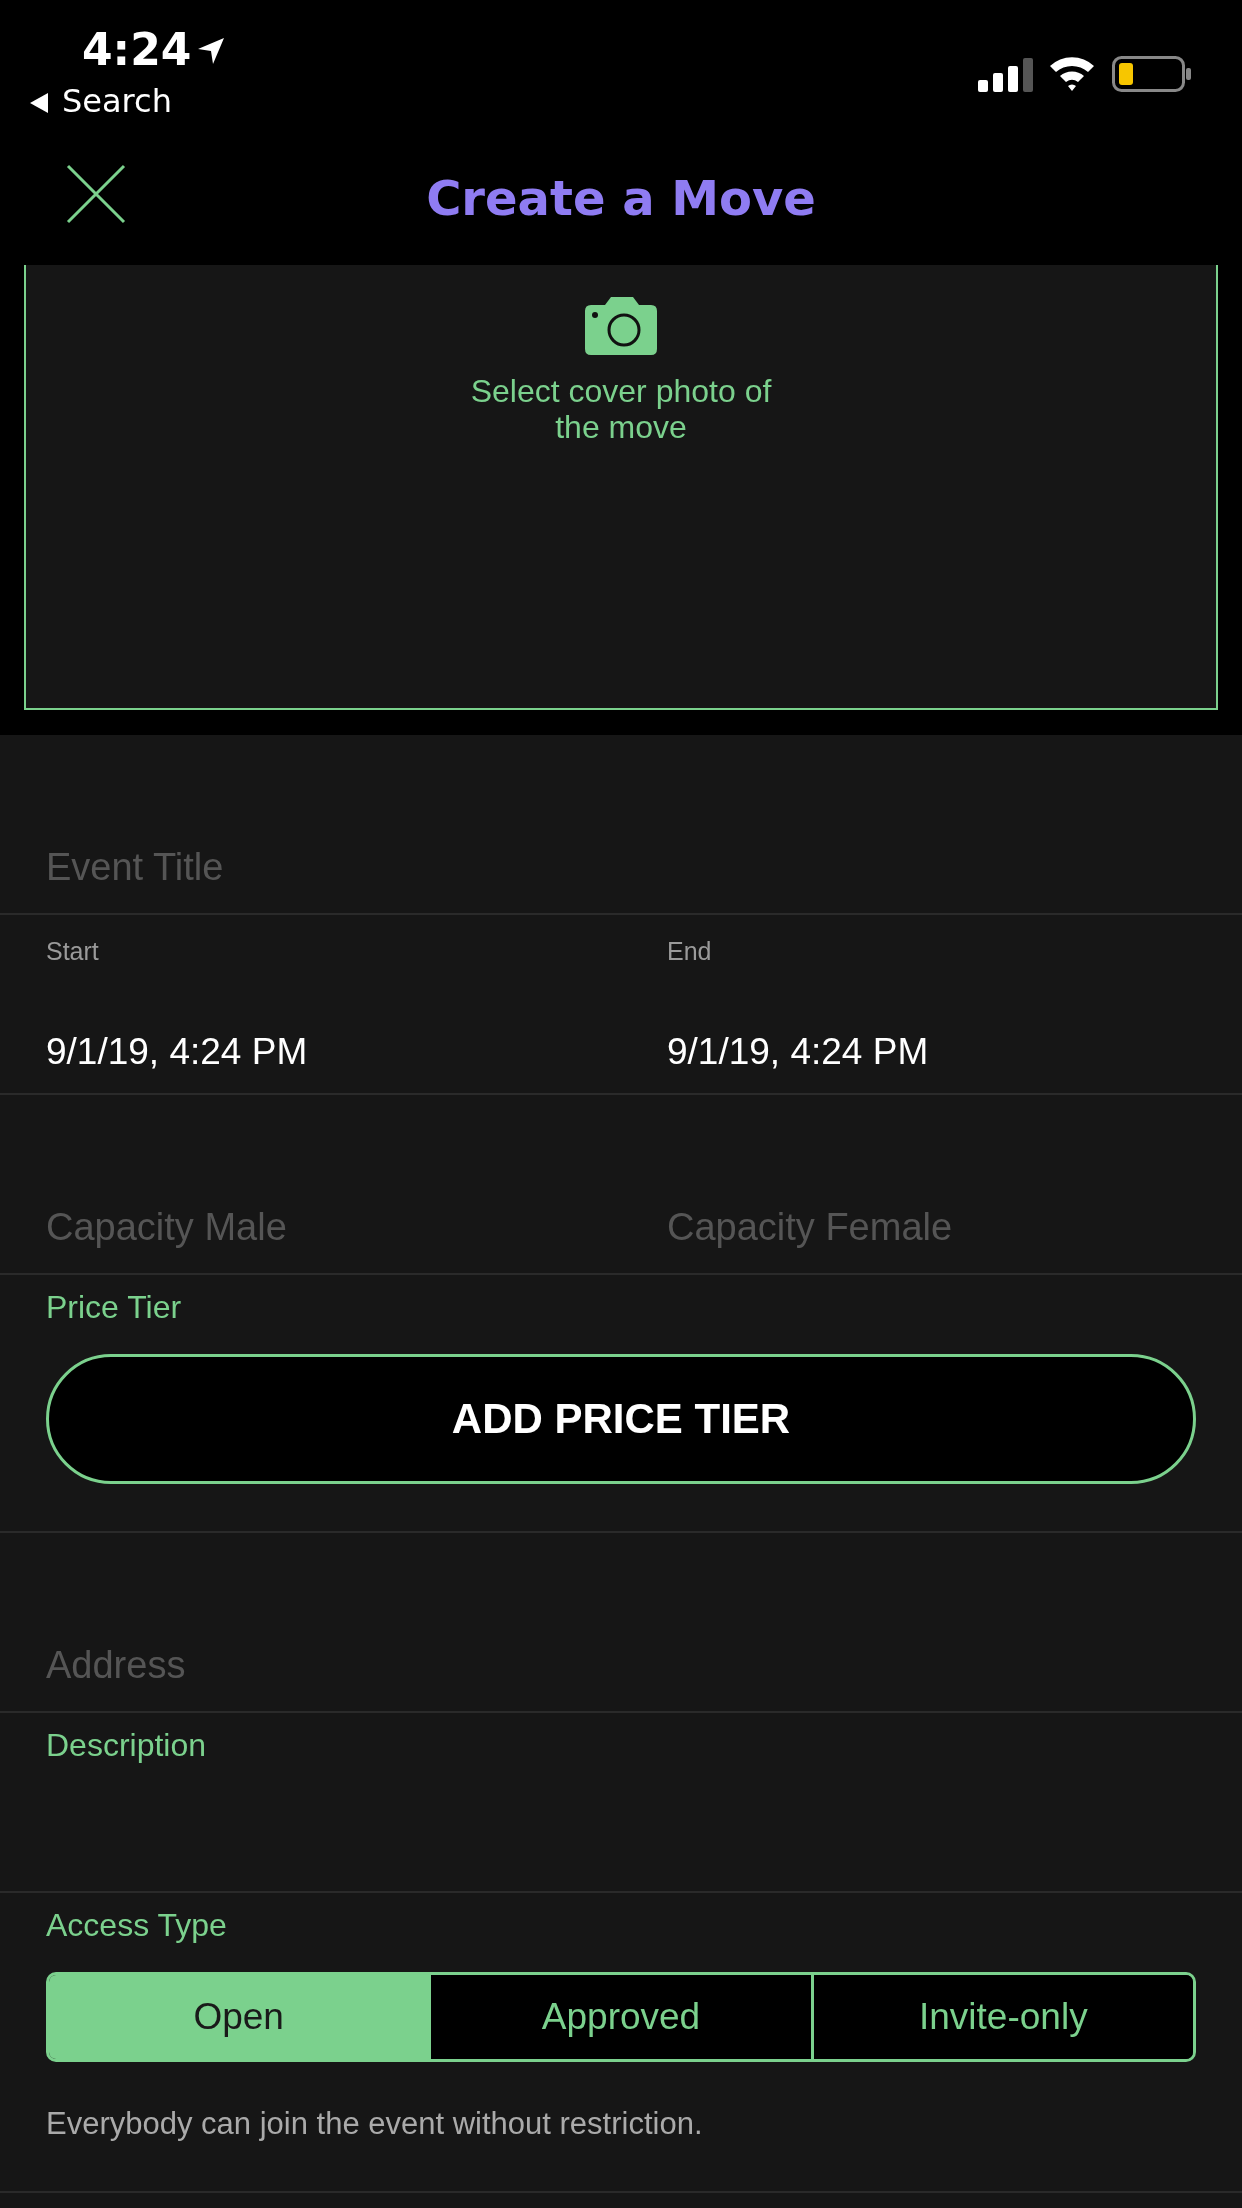 The image size is (1242, 2208). I want to click on back-arrow-icon, so click(39, 103).